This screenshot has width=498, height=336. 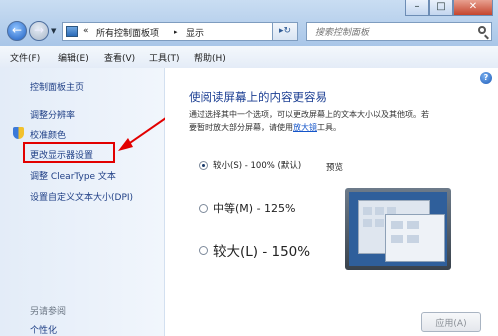 I want to click on refresh-icon: ▸↻, so click(x=285, y=31).